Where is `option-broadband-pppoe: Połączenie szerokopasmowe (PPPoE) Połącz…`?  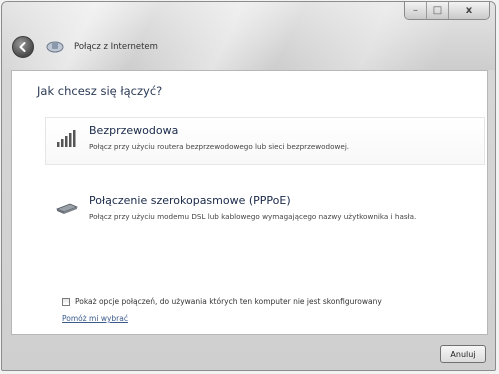
option-broadband-pppoe: Połączenie szerokopasmowe (PPPoE) Połącz… is located at coordinates (265, 211).